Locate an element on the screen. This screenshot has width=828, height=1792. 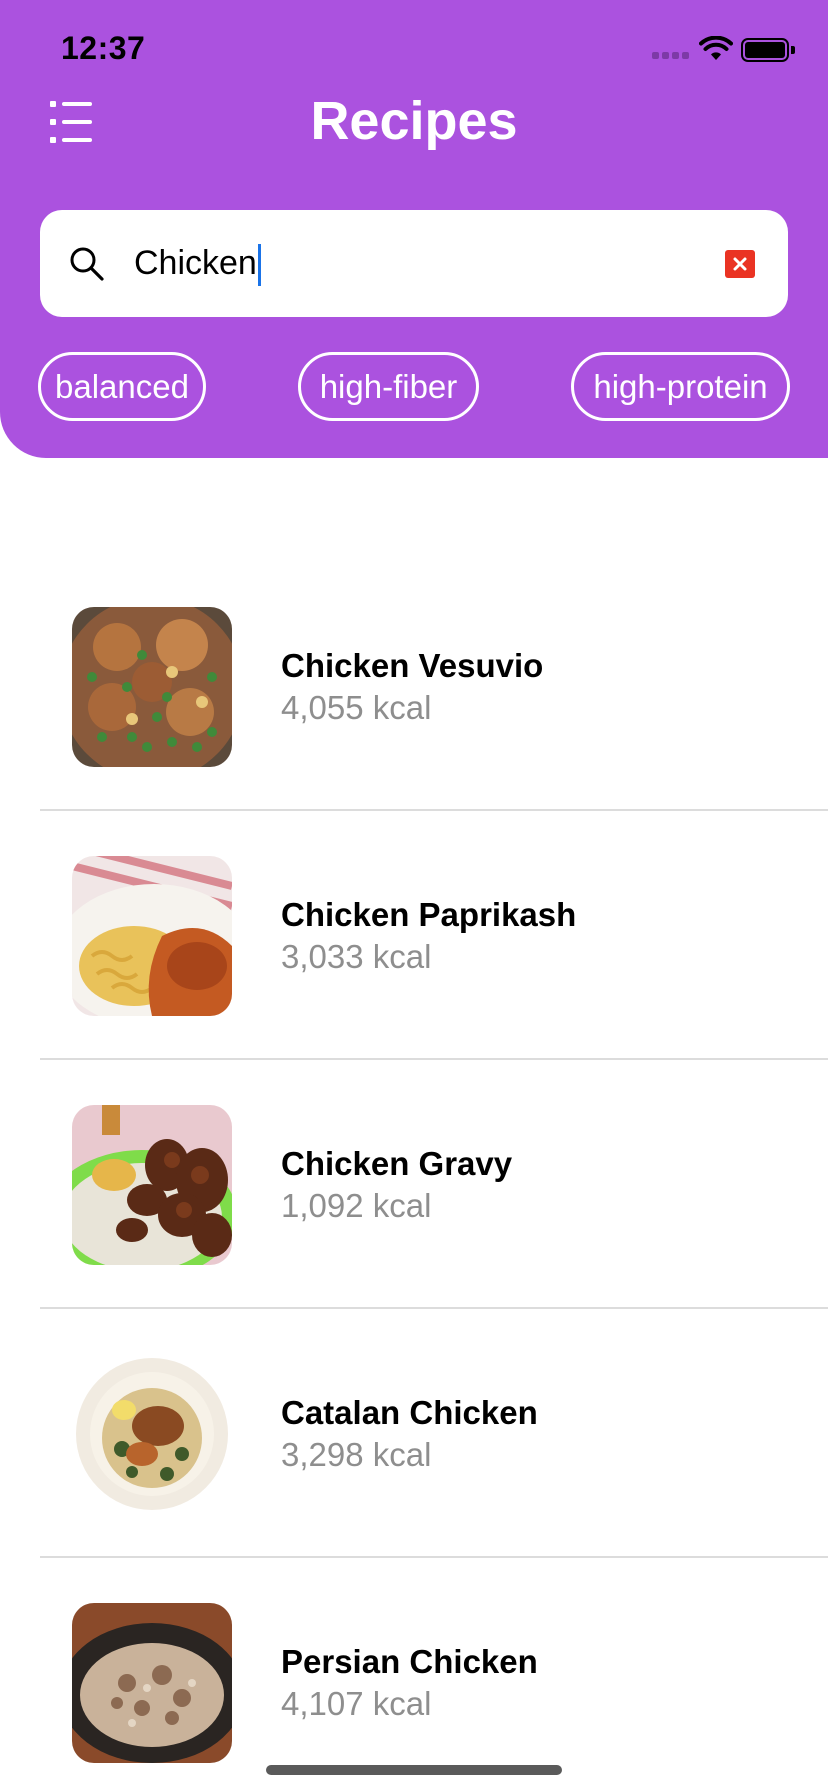
filter-chip-balanced: balanced is located at coordinates (122, 386).